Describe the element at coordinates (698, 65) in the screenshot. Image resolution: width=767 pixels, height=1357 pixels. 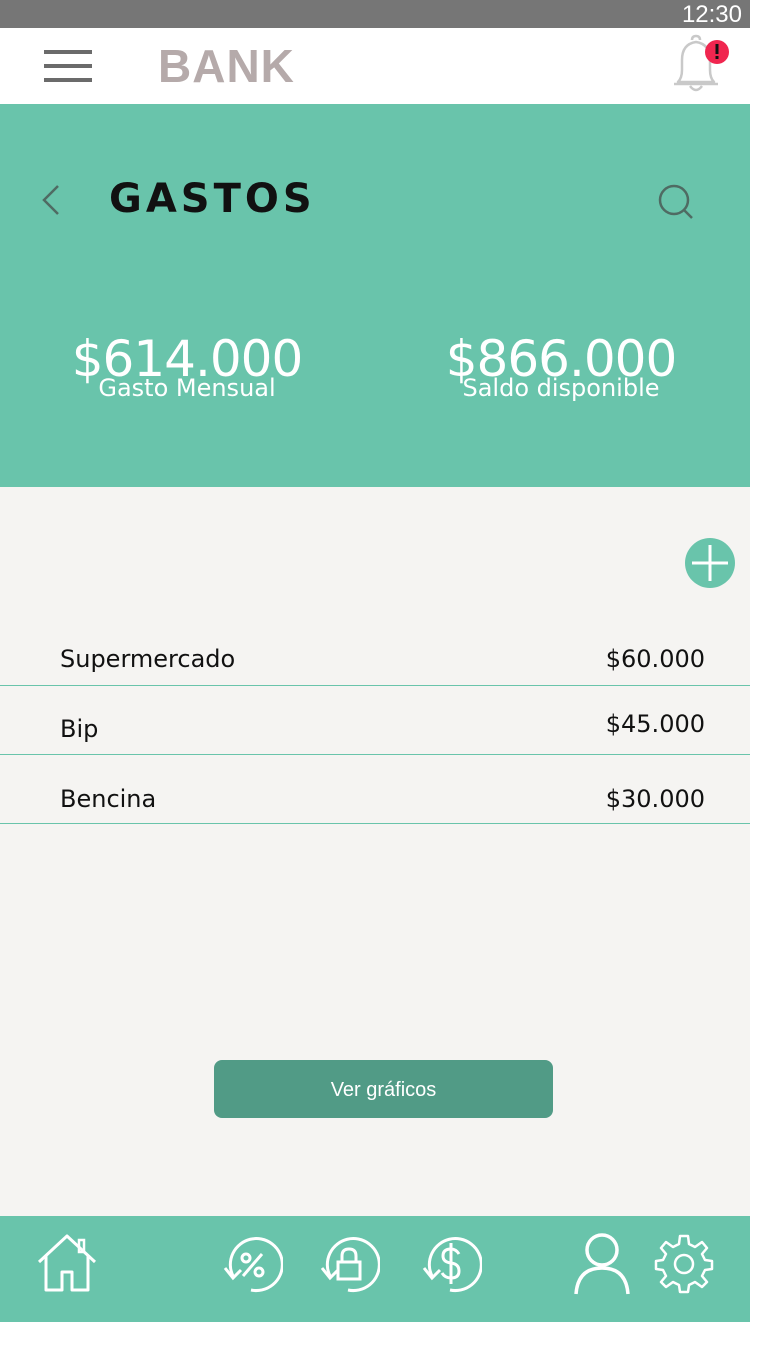
I see `bell-icon` at that location.